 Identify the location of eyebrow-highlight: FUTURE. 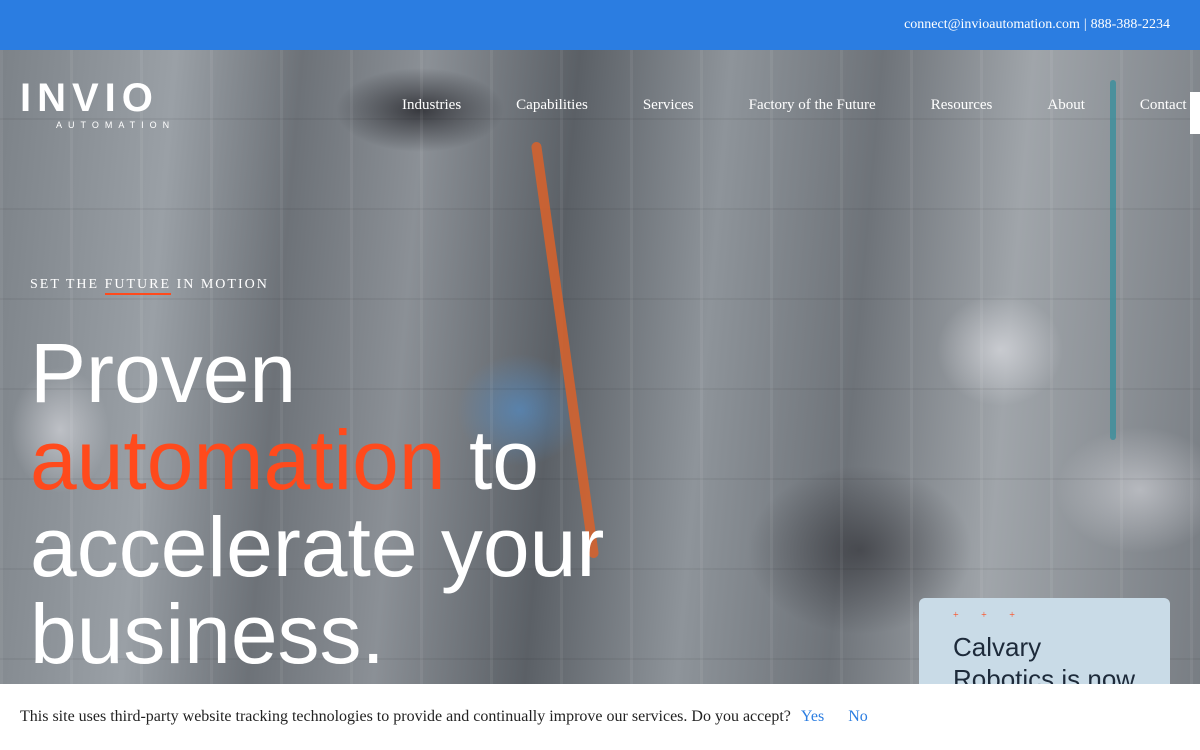
(138, 286).